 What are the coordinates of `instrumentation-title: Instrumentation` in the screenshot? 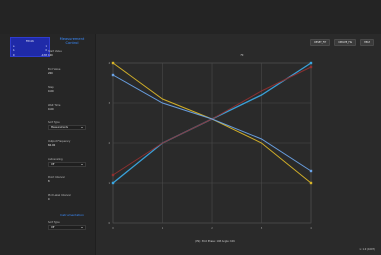 It's located at (72, 215).